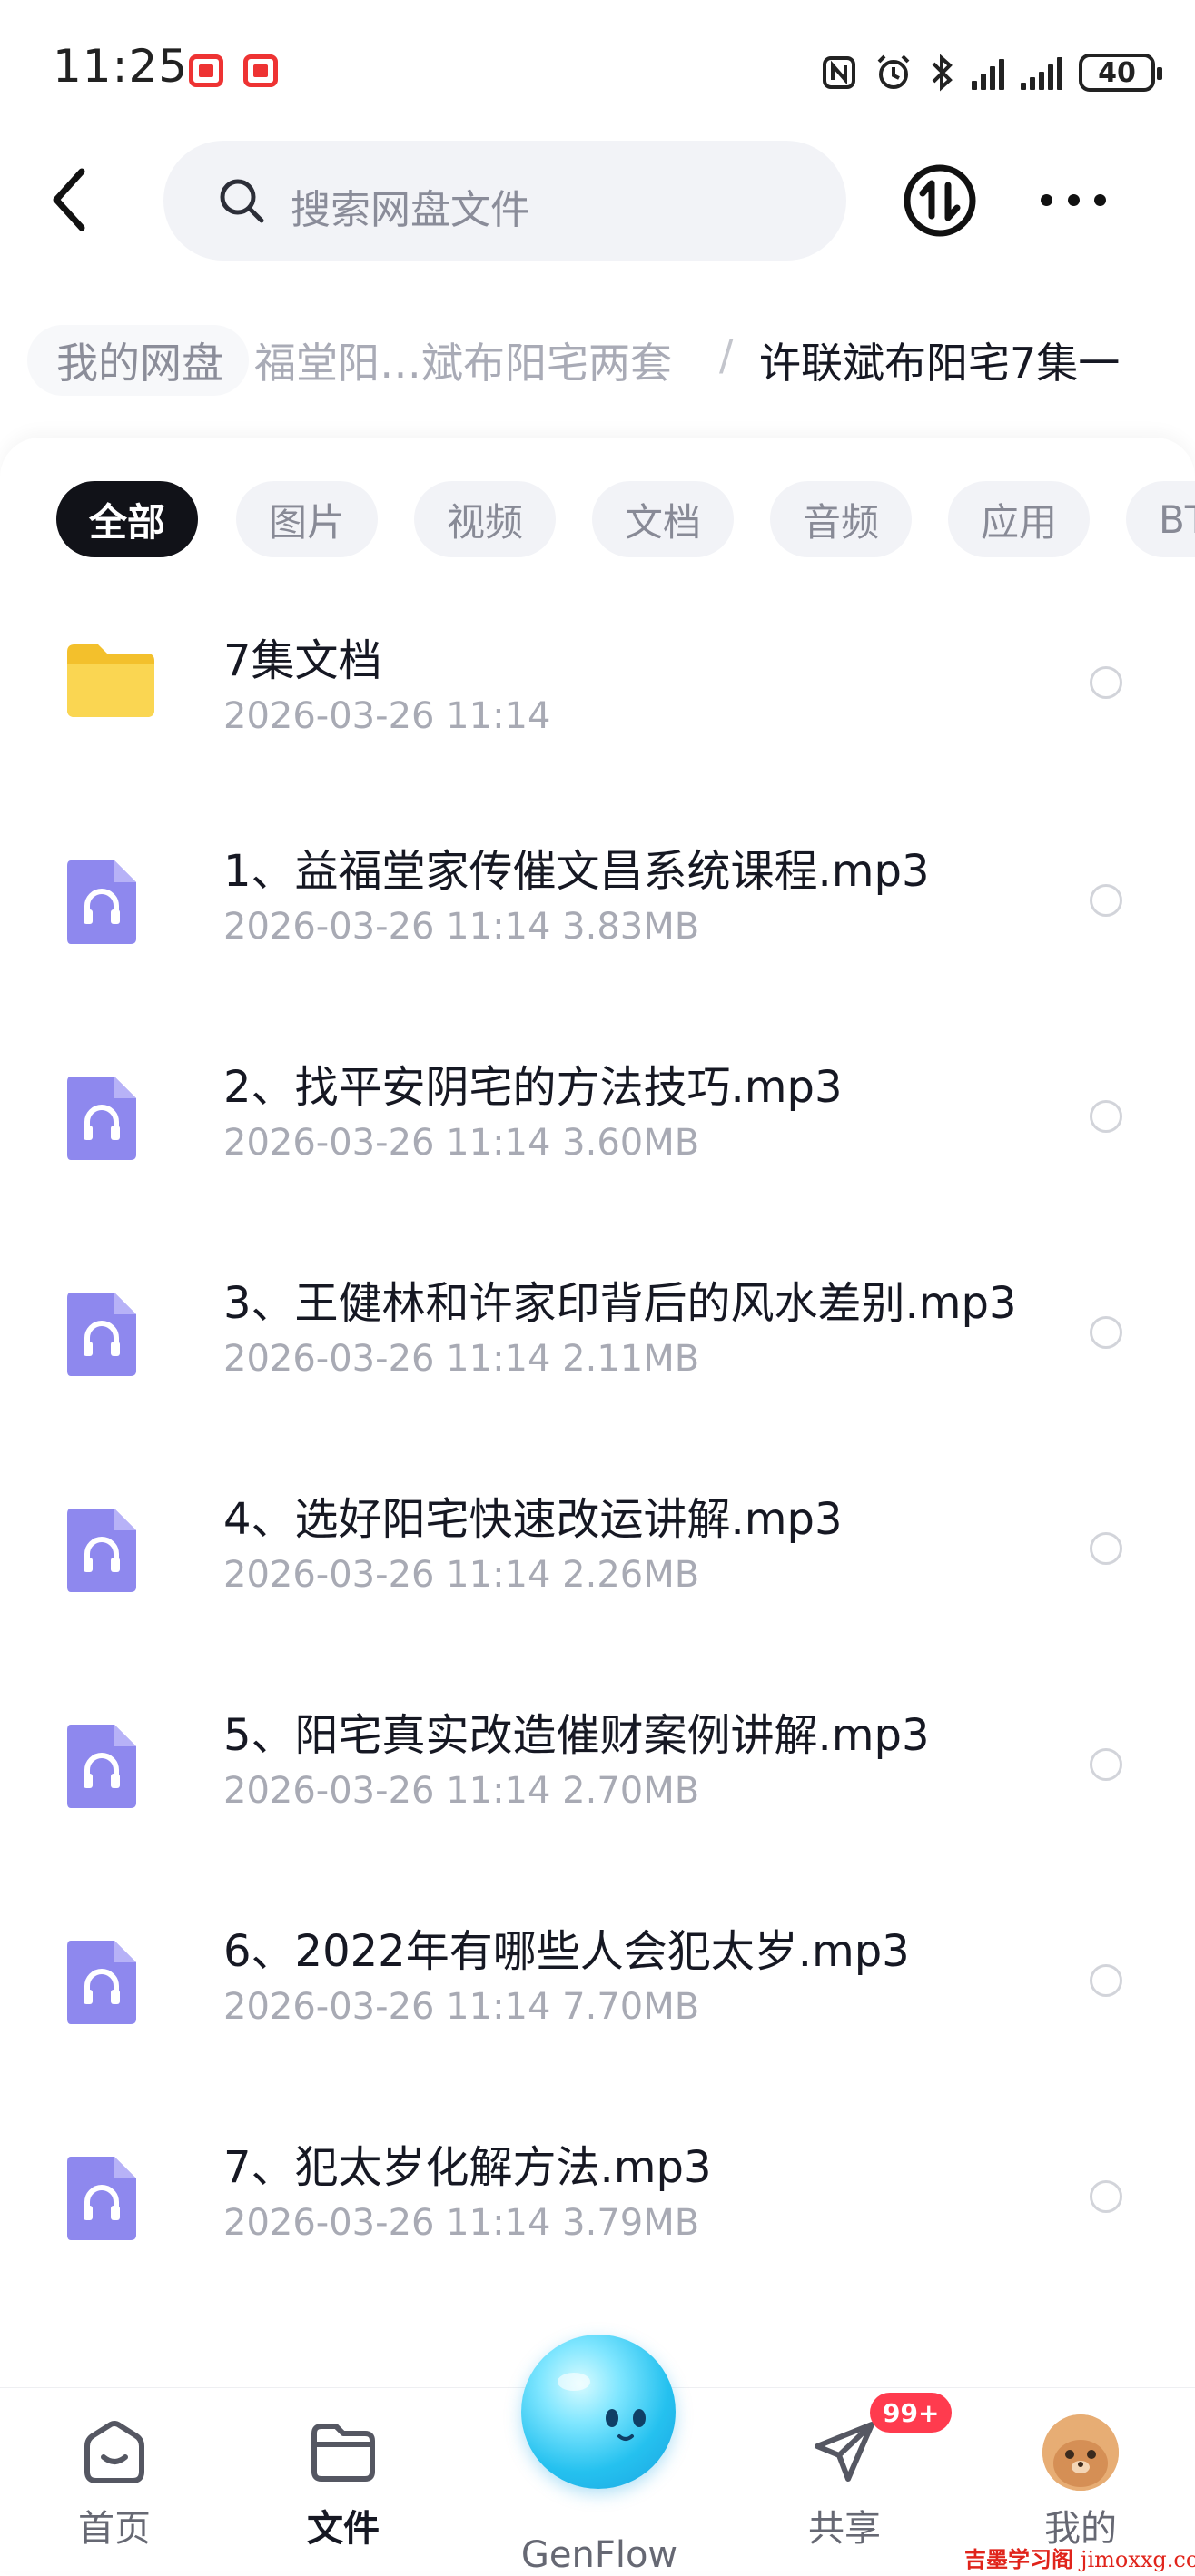  I want to click on chevron-left-icon, so click(69, 199).